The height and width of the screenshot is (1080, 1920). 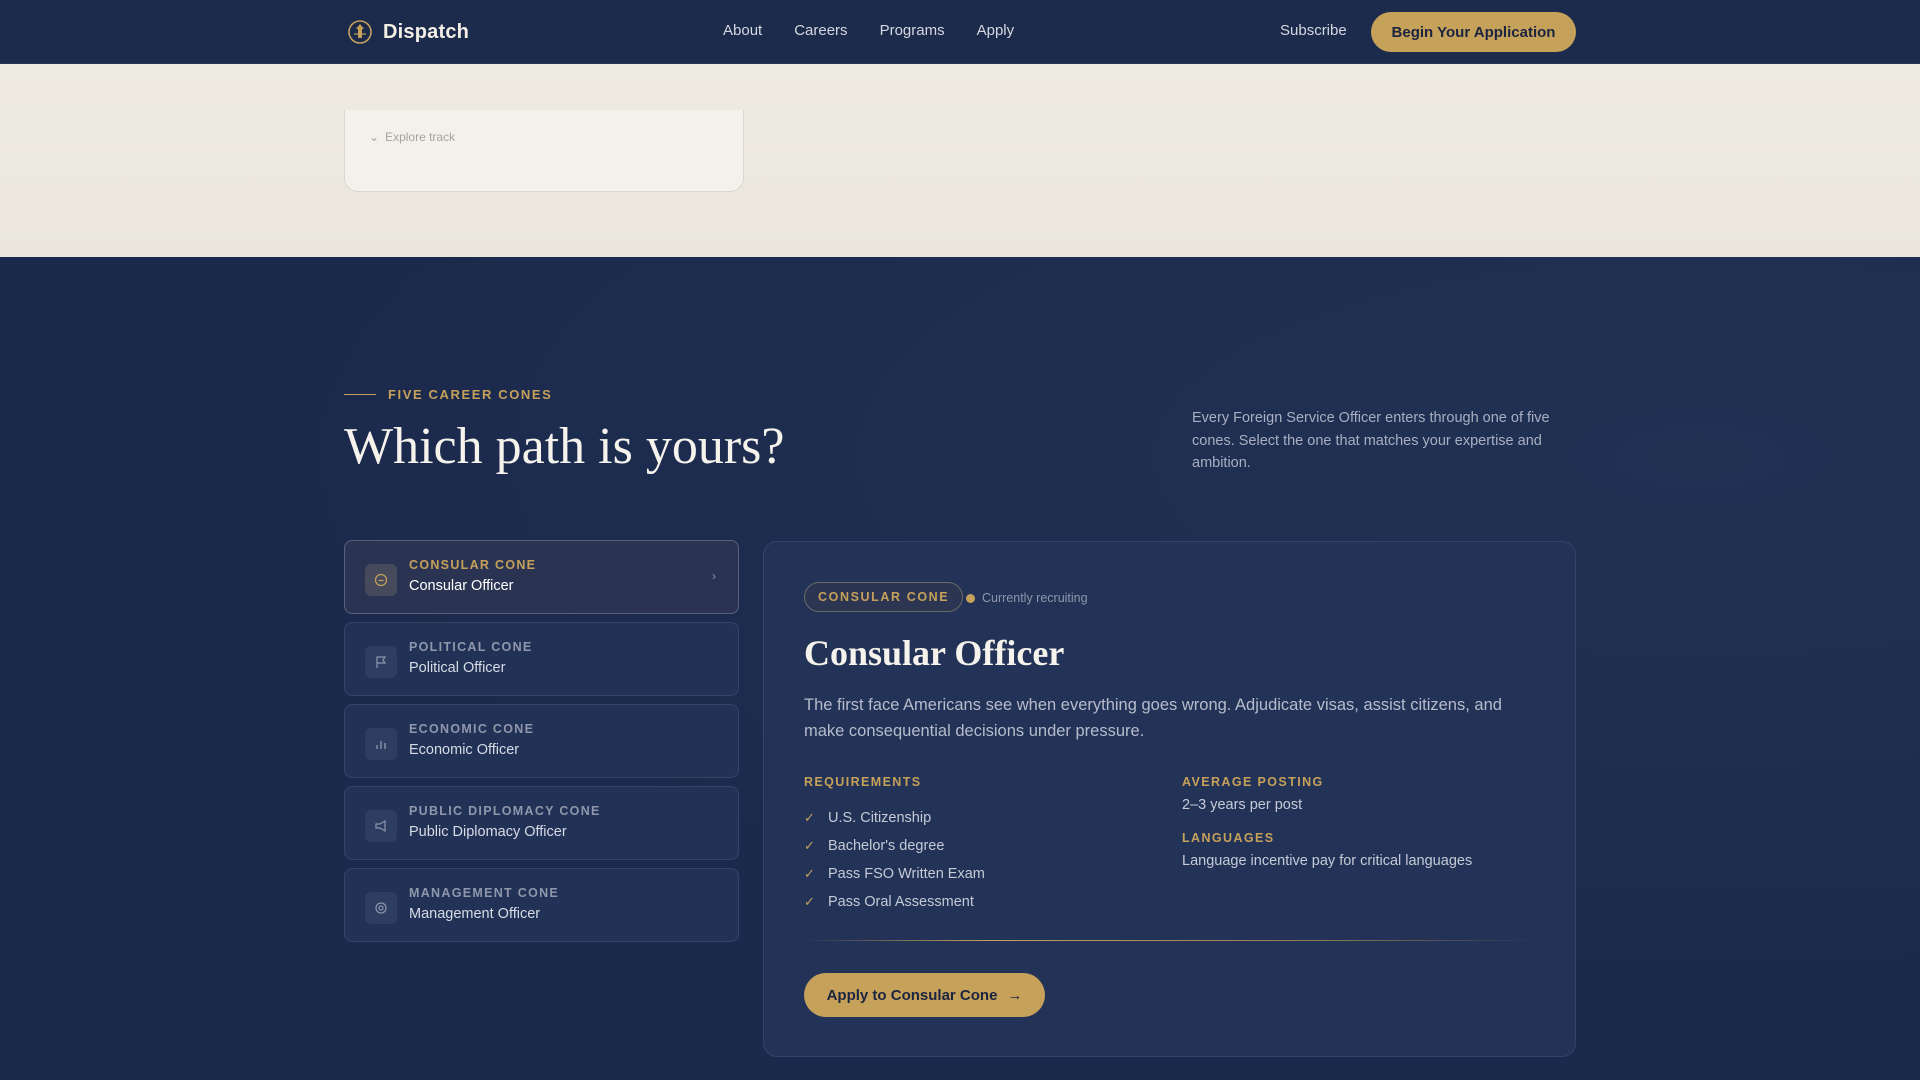 What do you see at coordinates (484, 893) in the screenshot?
I see `cone-kind: MANAGEMENT CONE` at bounding box center [484, 893].